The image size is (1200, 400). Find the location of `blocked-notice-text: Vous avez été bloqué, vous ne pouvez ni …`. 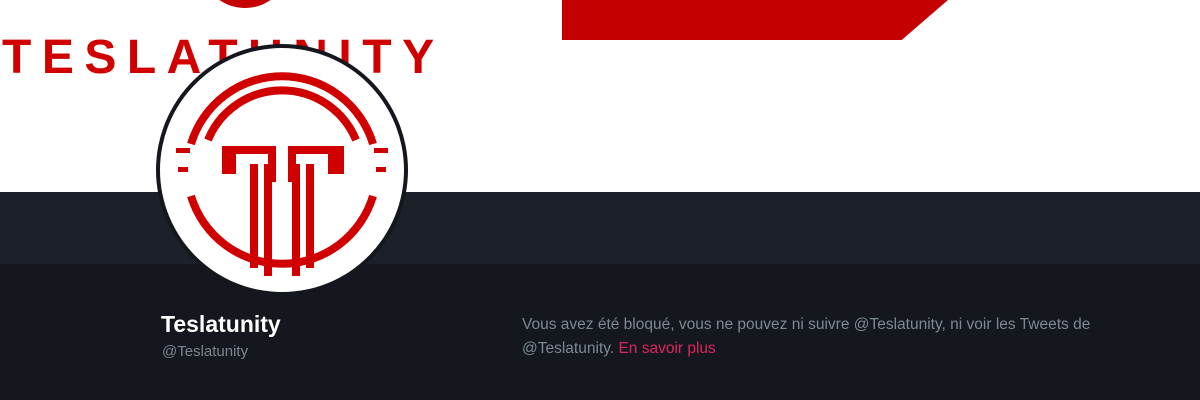

blocked-notice-text: Vous avez été bloqué, vous ne pouvez ni … is located at coordinates (806, 336).